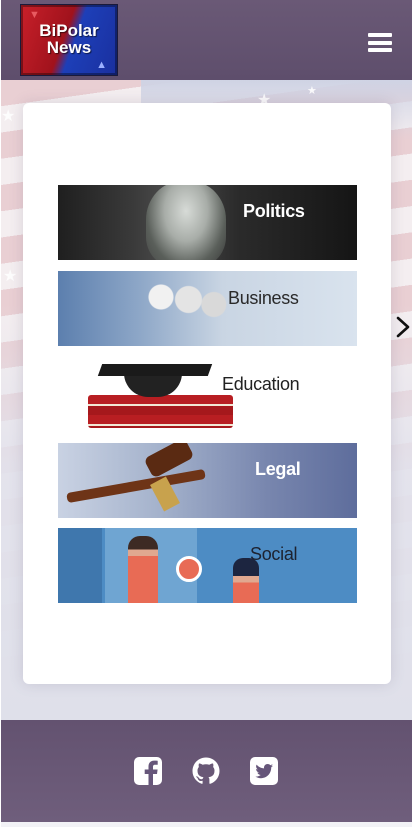 This screenshot has height=827, width=414. Describe the element at coordinates (263, 298) in the screenshot. I see `category-label: Business` at that location.